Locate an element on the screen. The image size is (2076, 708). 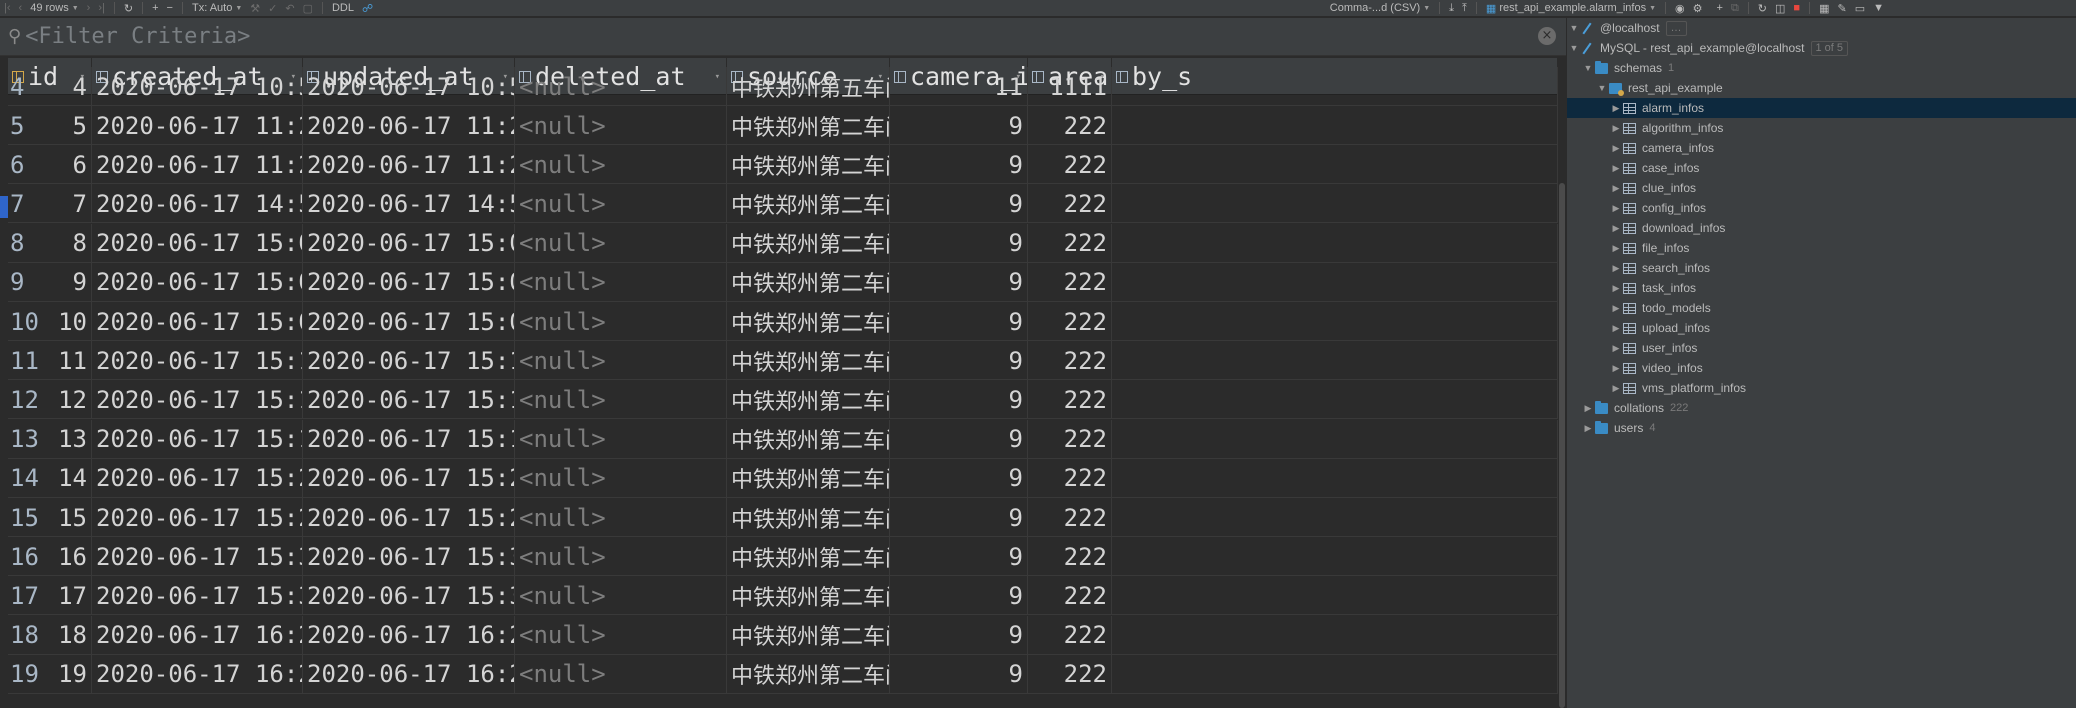
cell-updated-at: 2020-06-17 11:27:17 is located at coordinates (409, 125).